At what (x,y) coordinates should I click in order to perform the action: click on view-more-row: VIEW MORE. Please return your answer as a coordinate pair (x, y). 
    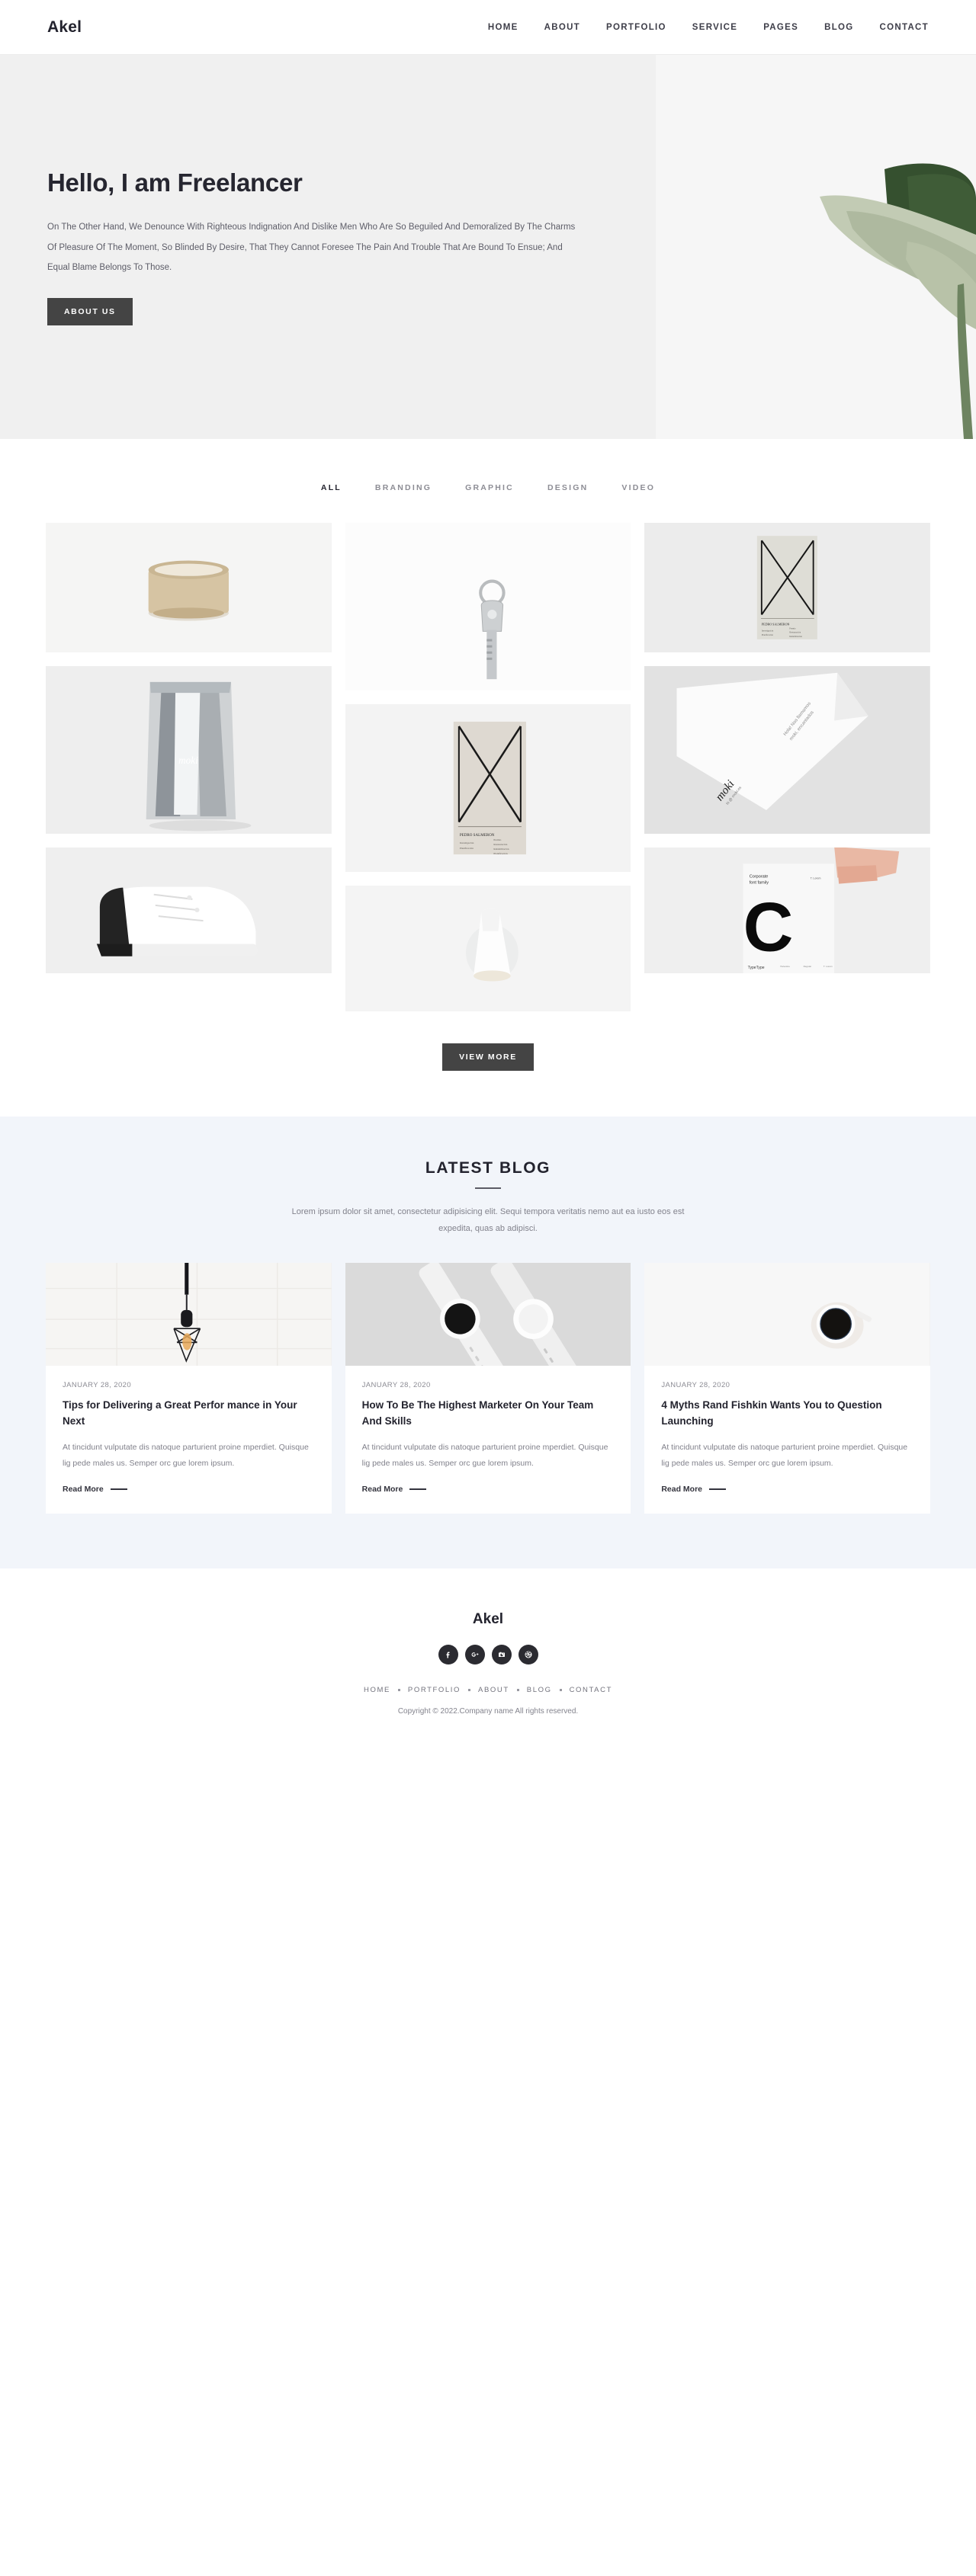
    Looking at the image, I should click on (488, 1064).